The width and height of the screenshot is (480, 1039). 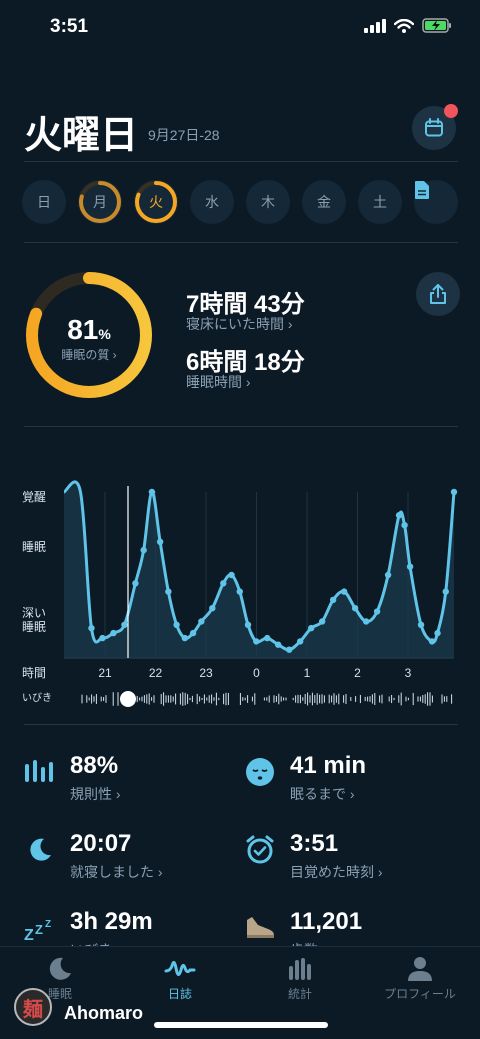 I want to click on calendar-icon, so click(x=434, y=127).